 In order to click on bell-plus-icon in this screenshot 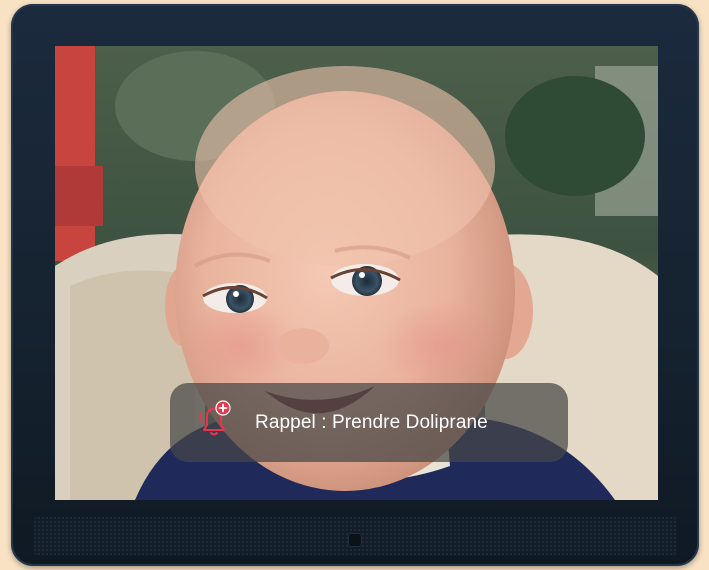, I will do `click(215, 418)`.